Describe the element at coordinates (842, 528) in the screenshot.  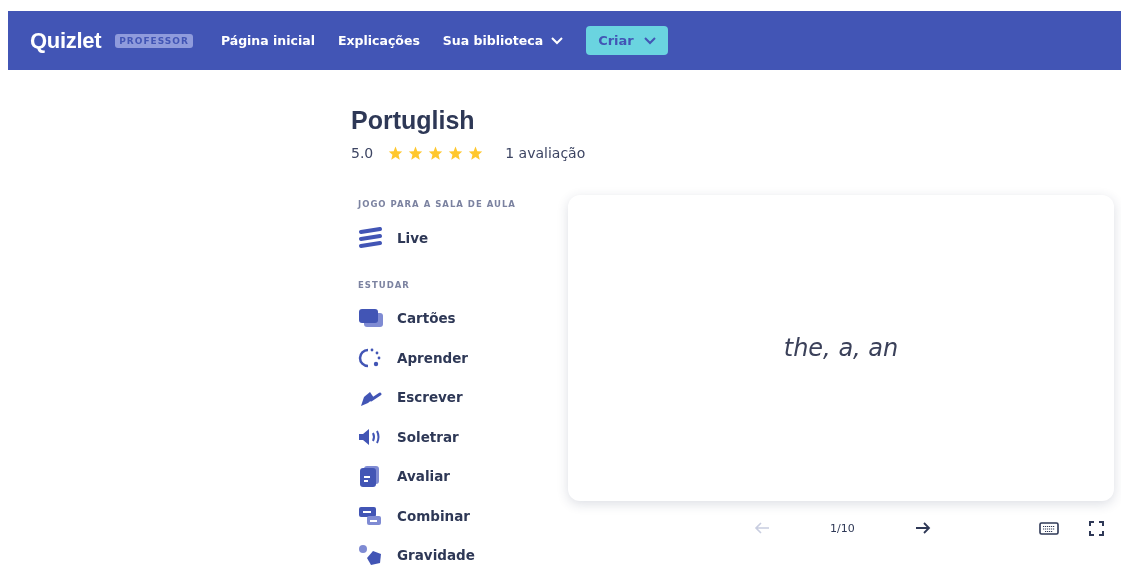
I see `card-counter: 1/10` at that location.